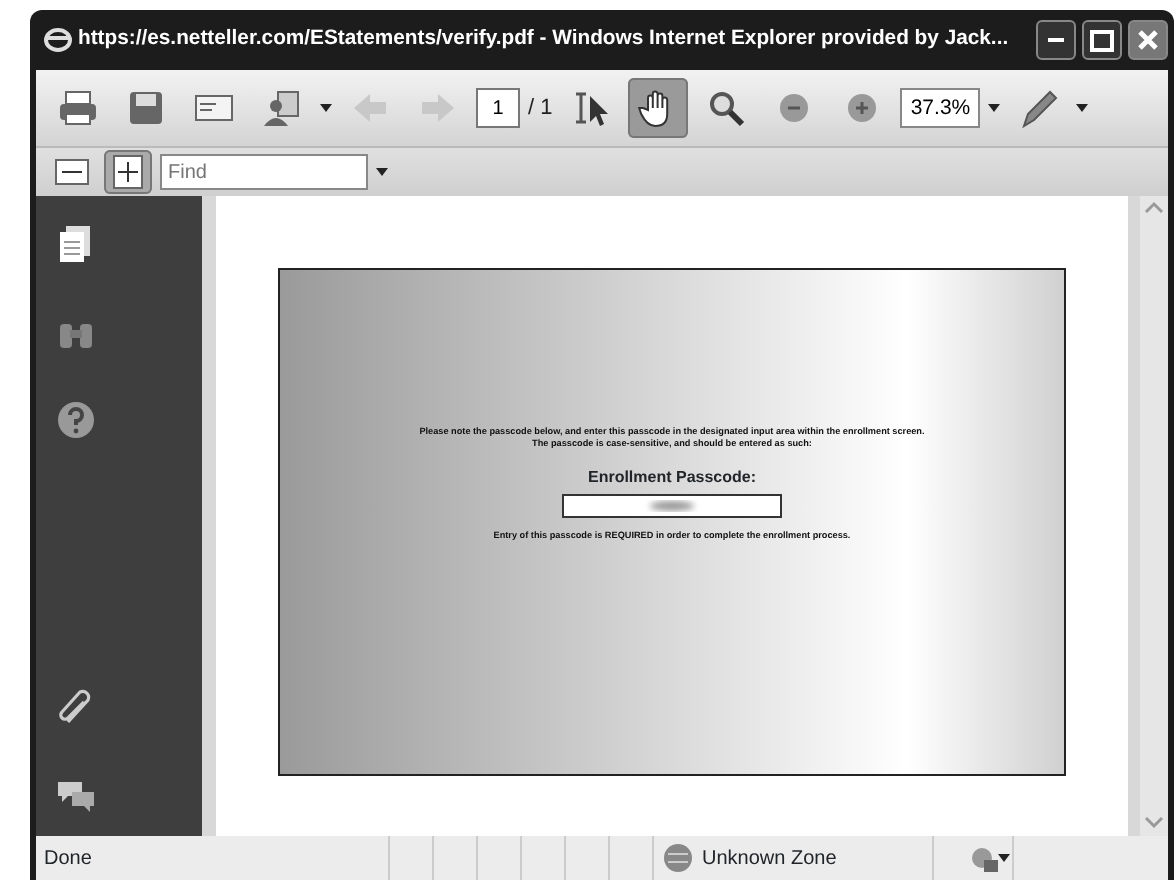 Image resolution: width=1174 pixels, height=880 pixels. Describe the element at coordinates (498, 108) in the screenshot. I see `page-number-field: 1` at that location.